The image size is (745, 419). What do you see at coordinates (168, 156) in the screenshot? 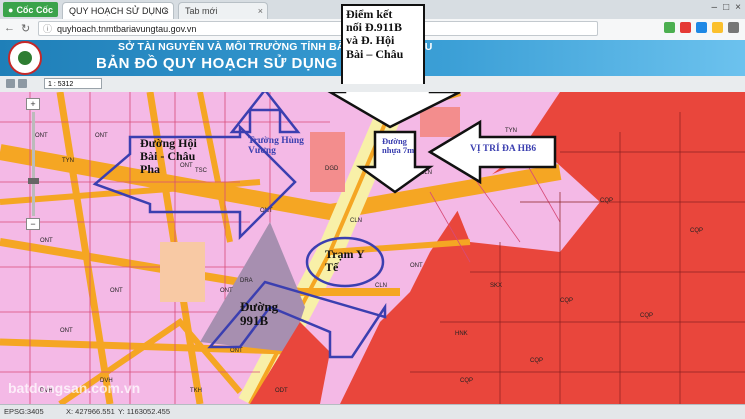
I see `label-duong-hoi-bai: Đường Hội Bài - Châu Pha` at bounding box center [168, 156].